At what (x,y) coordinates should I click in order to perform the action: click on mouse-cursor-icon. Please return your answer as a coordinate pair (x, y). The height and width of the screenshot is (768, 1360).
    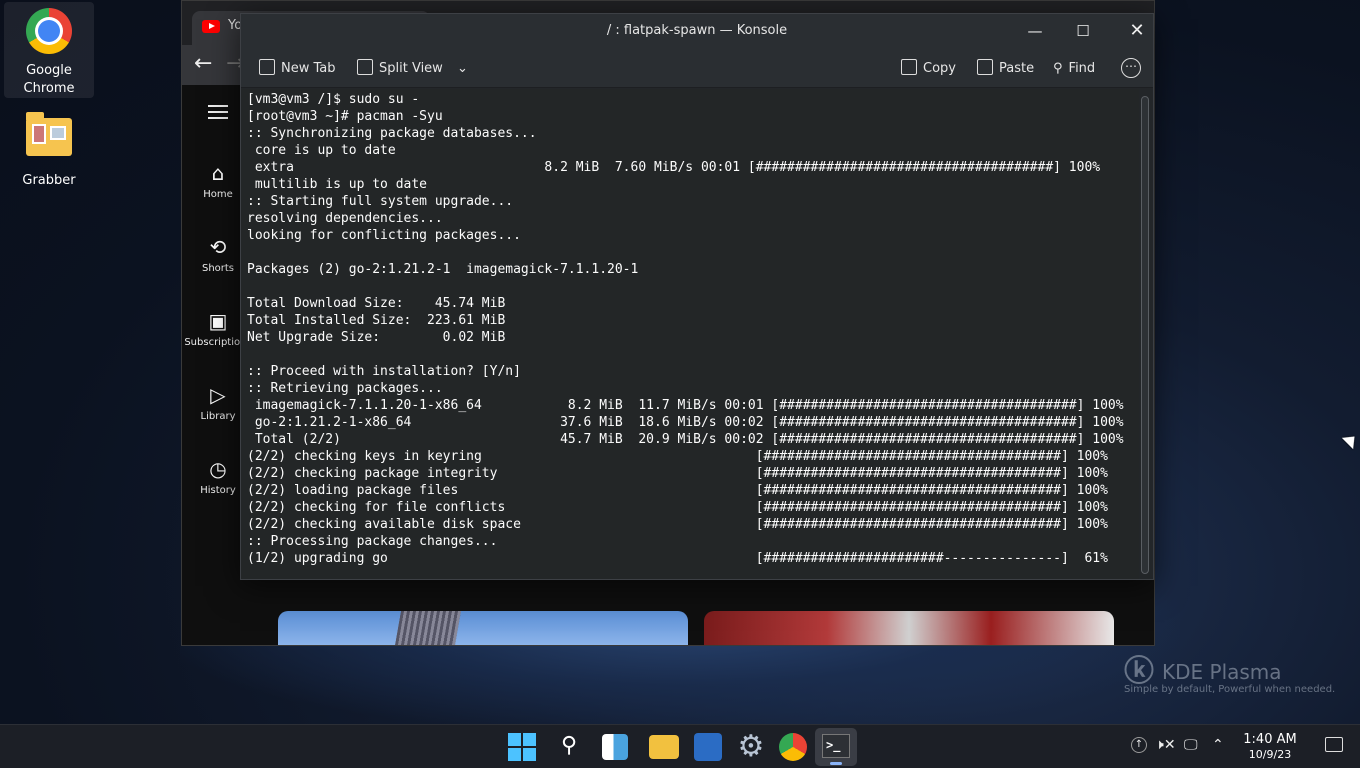
    Looking at the image, I should click on (1350, 440).